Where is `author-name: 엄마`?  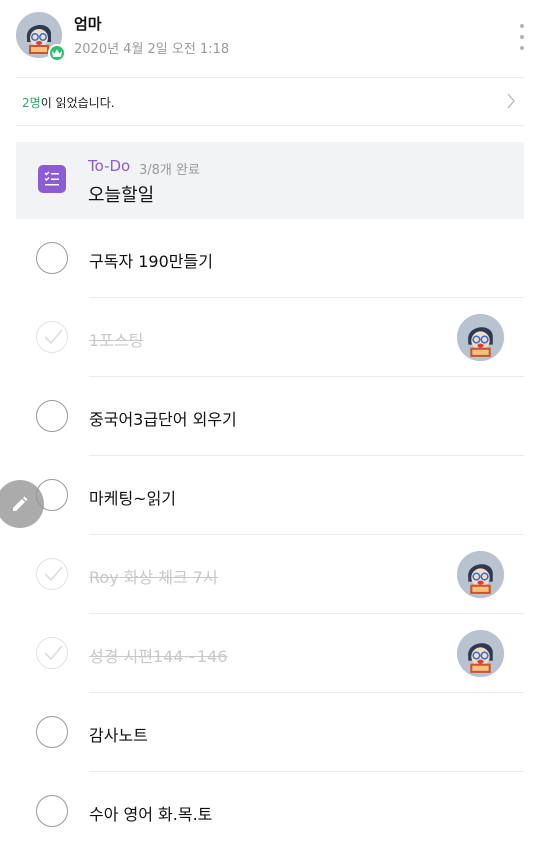 author-name: 엄마 is located at coordinates (88, 23).